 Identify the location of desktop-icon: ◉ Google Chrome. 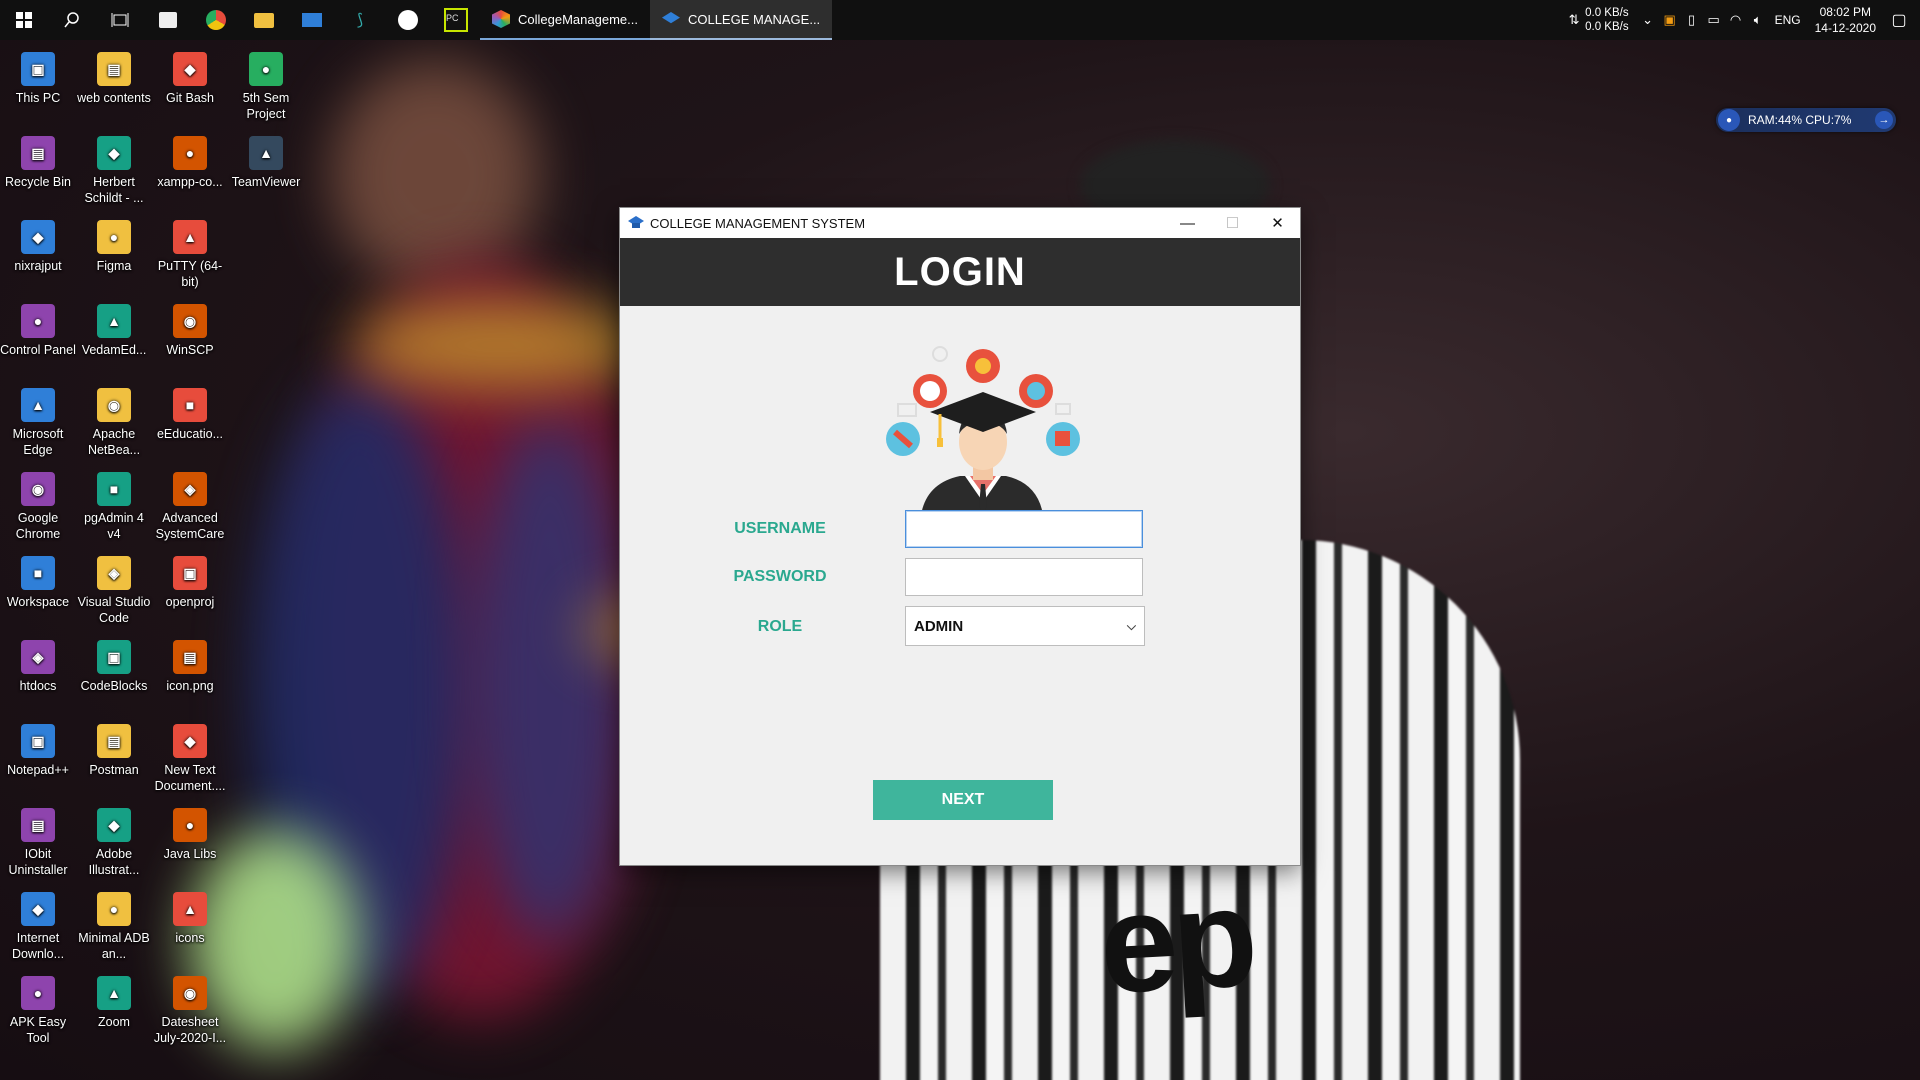
(38, 503).